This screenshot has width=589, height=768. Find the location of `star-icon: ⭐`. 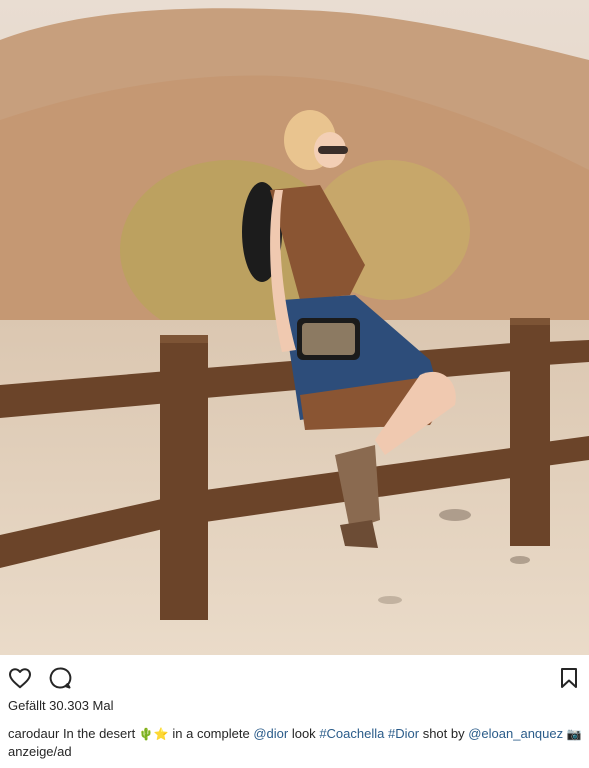

star-icon: ⭐ is located at coordinates (161, 734).